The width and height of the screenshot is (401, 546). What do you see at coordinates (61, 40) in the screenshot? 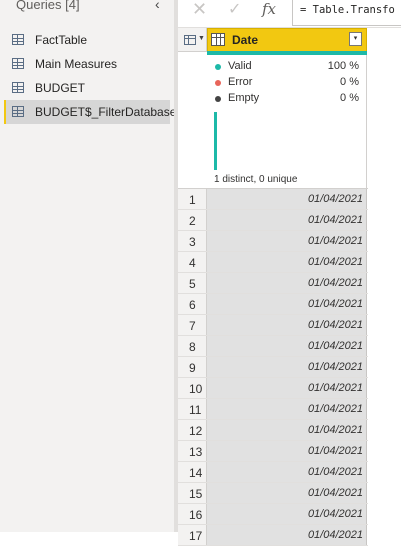
I see `query-item-label: FactTable` at bounding box center [61, 40].